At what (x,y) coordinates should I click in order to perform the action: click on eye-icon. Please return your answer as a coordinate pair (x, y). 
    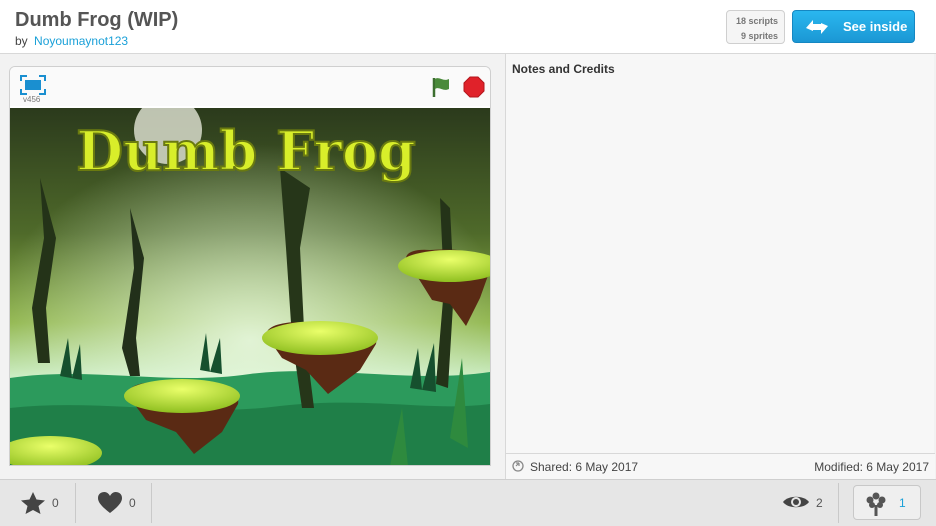
    Looking at the image, I should click on (796, 502).